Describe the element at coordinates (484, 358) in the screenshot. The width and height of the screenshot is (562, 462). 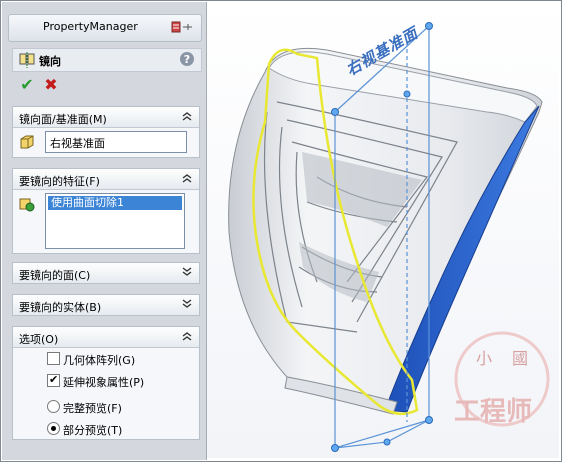
I see `watermark-char-1: 小` at that location.